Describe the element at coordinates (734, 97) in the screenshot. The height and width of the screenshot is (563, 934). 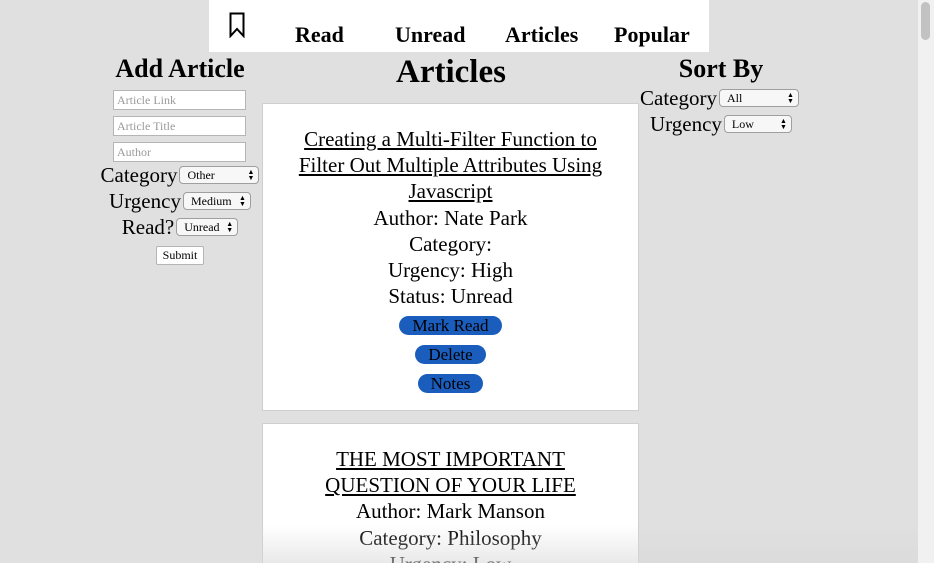
I see `sort-category-value: All` at that location.